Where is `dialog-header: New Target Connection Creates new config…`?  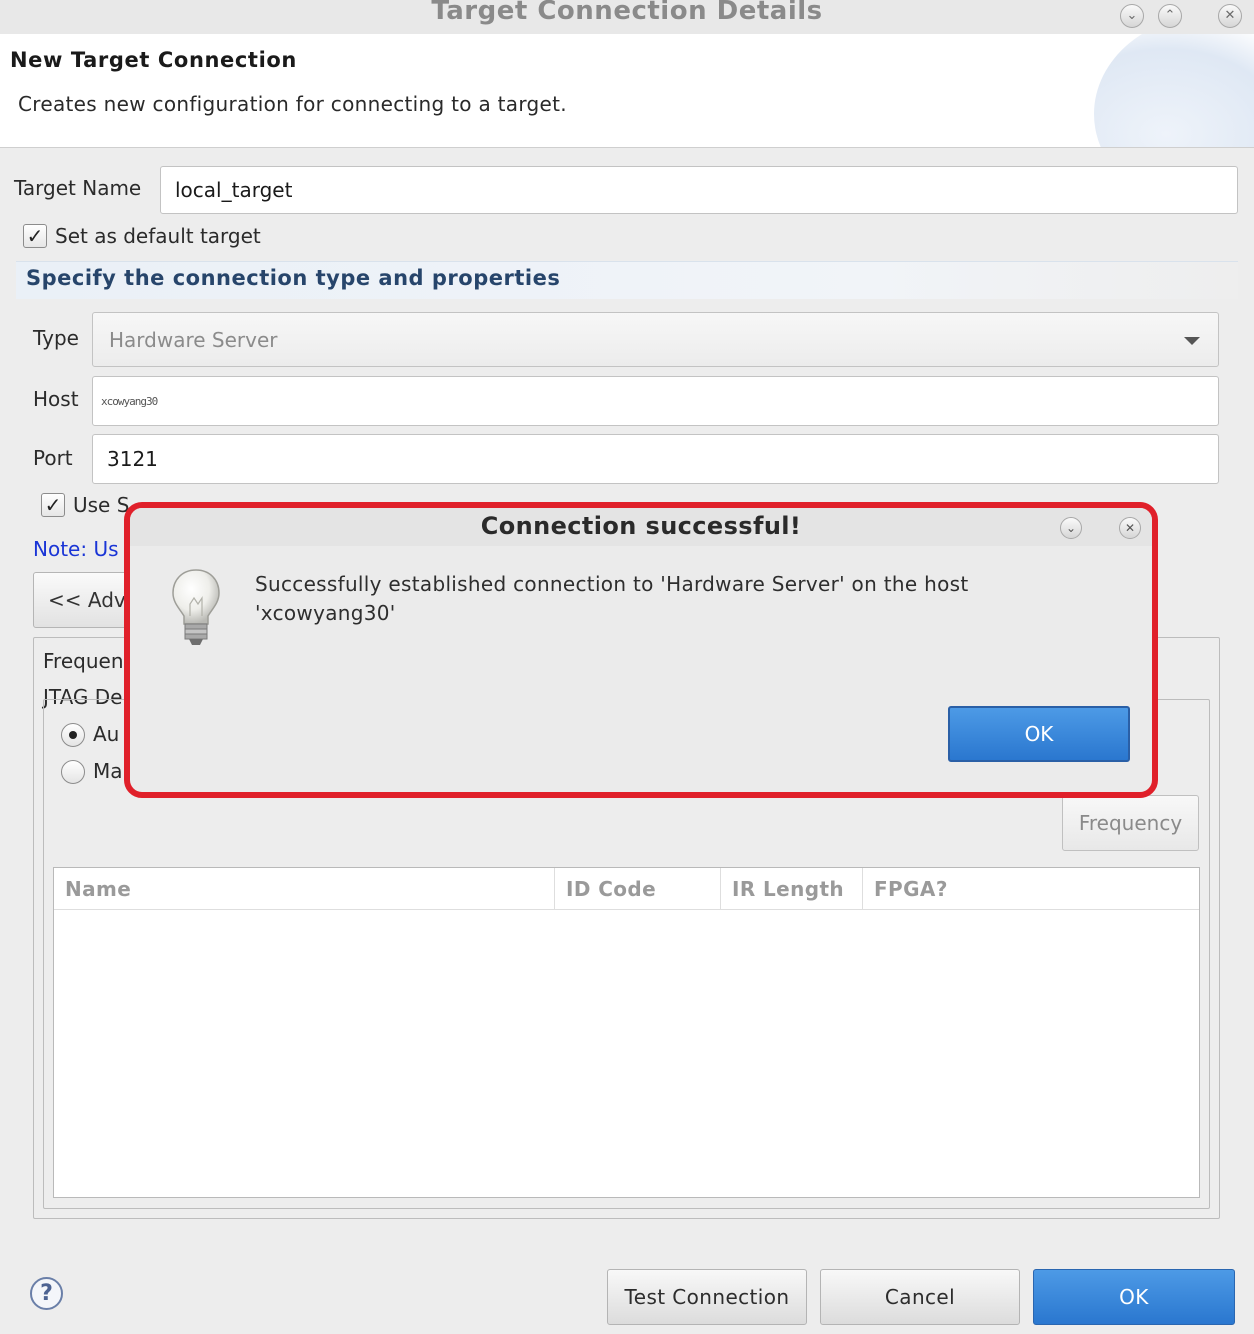 dialog-header: New Target Connection Creates new config… is located at coordinates (627, 91).